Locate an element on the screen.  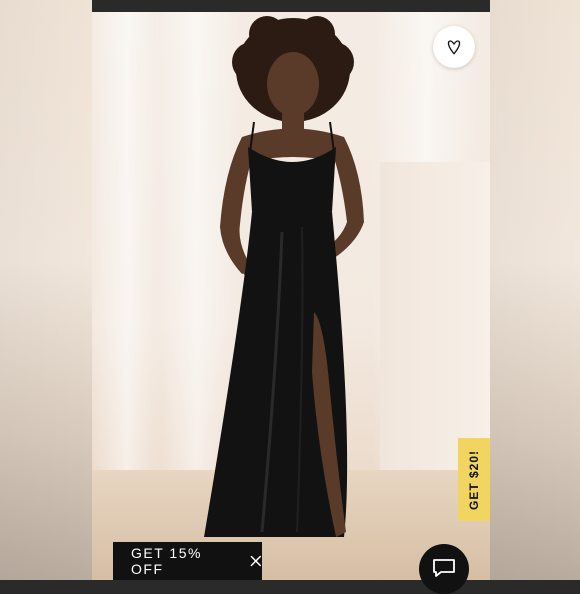
close-icon is located at coordinates (256, 561).